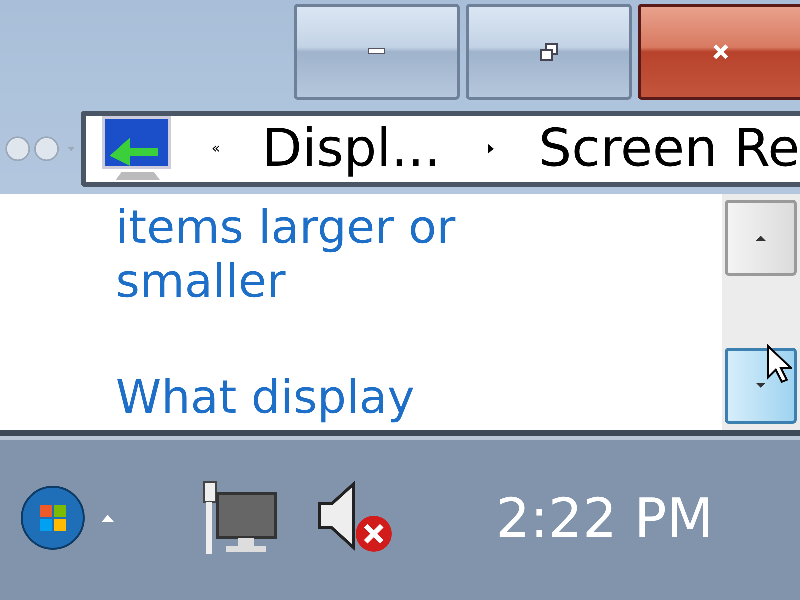  I want to click on close-button, so click(719, 52).